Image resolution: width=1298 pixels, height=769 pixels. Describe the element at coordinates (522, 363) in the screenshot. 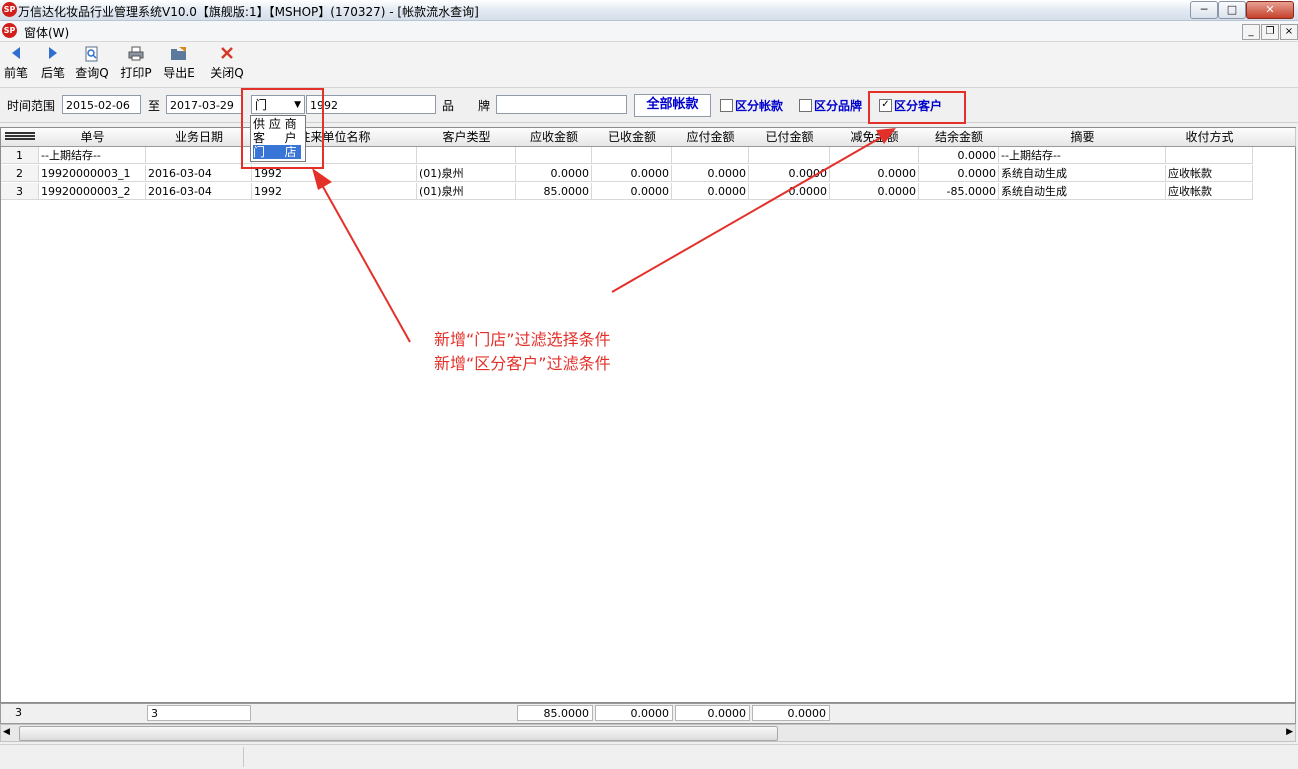

I see `annotation-note-line2: 新增“区分客户”过滤条件` at that location.